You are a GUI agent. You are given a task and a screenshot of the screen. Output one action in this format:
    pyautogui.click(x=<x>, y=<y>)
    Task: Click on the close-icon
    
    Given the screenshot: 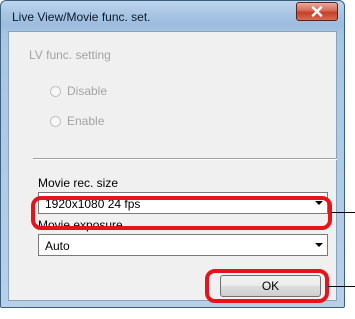 What is the action you would take?
    pyautogui.click(x=317, y=11)
    